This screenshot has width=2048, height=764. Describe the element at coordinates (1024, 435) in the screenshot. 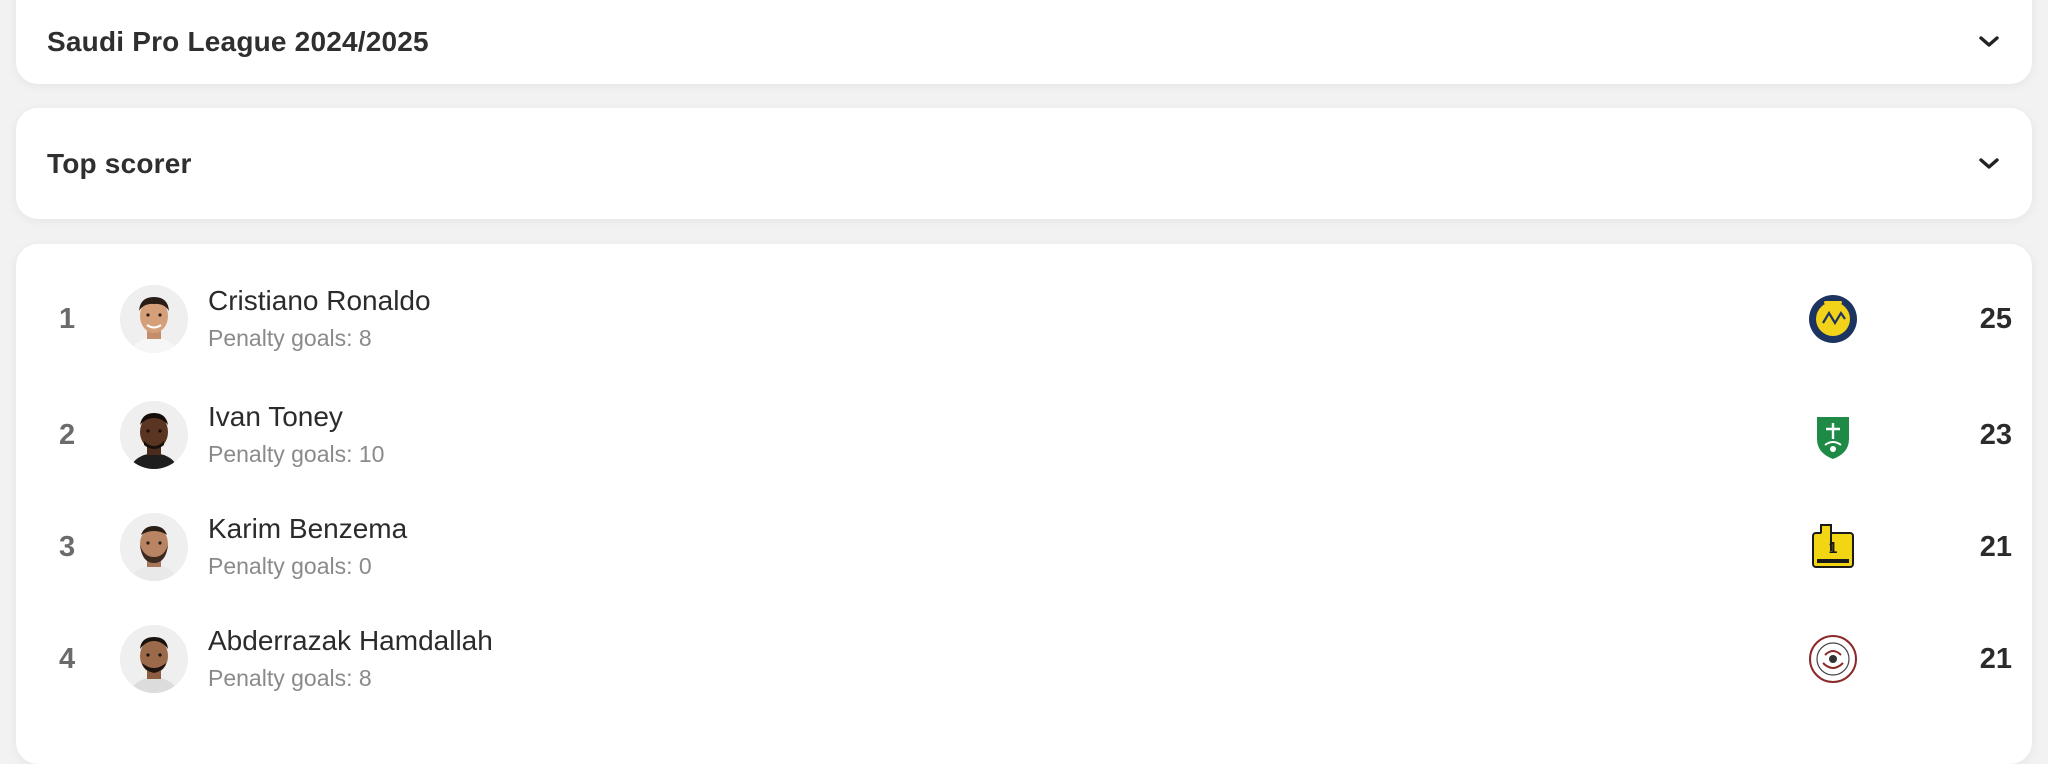

I see `player-row: 2 Ivan Toney Penalty goals: 10 23` at that location.